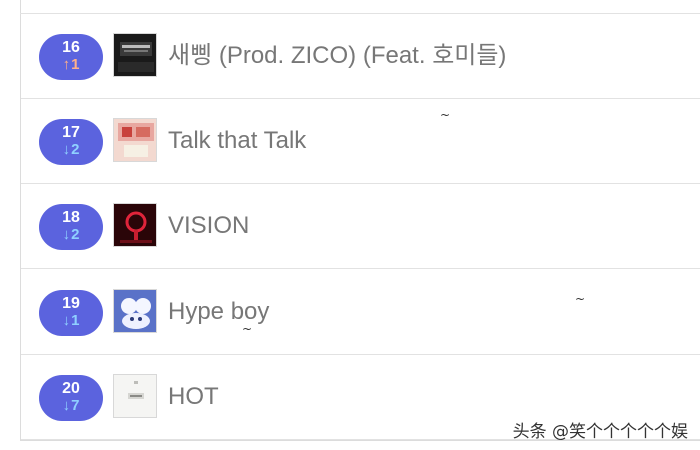  Describe the element at coordinates (71, 303) in the screenshot. I see `rank-number: 19` at that location.